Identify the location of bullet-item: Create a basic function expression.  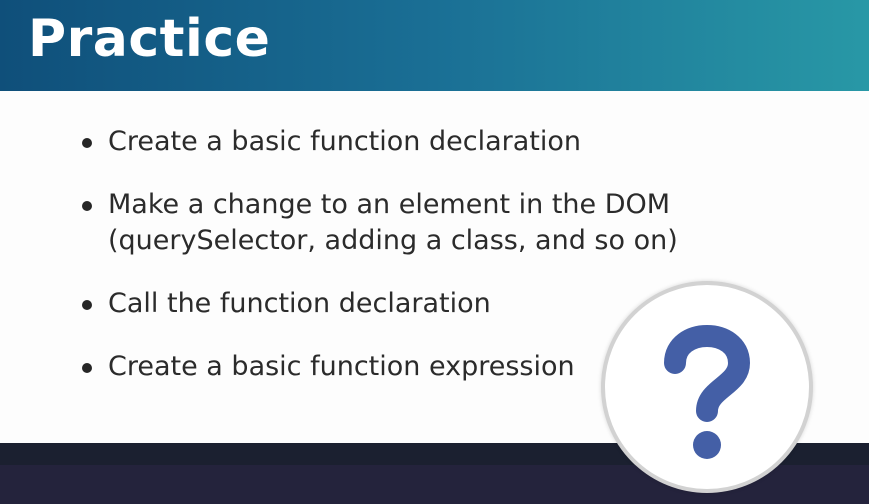
(379, 367).